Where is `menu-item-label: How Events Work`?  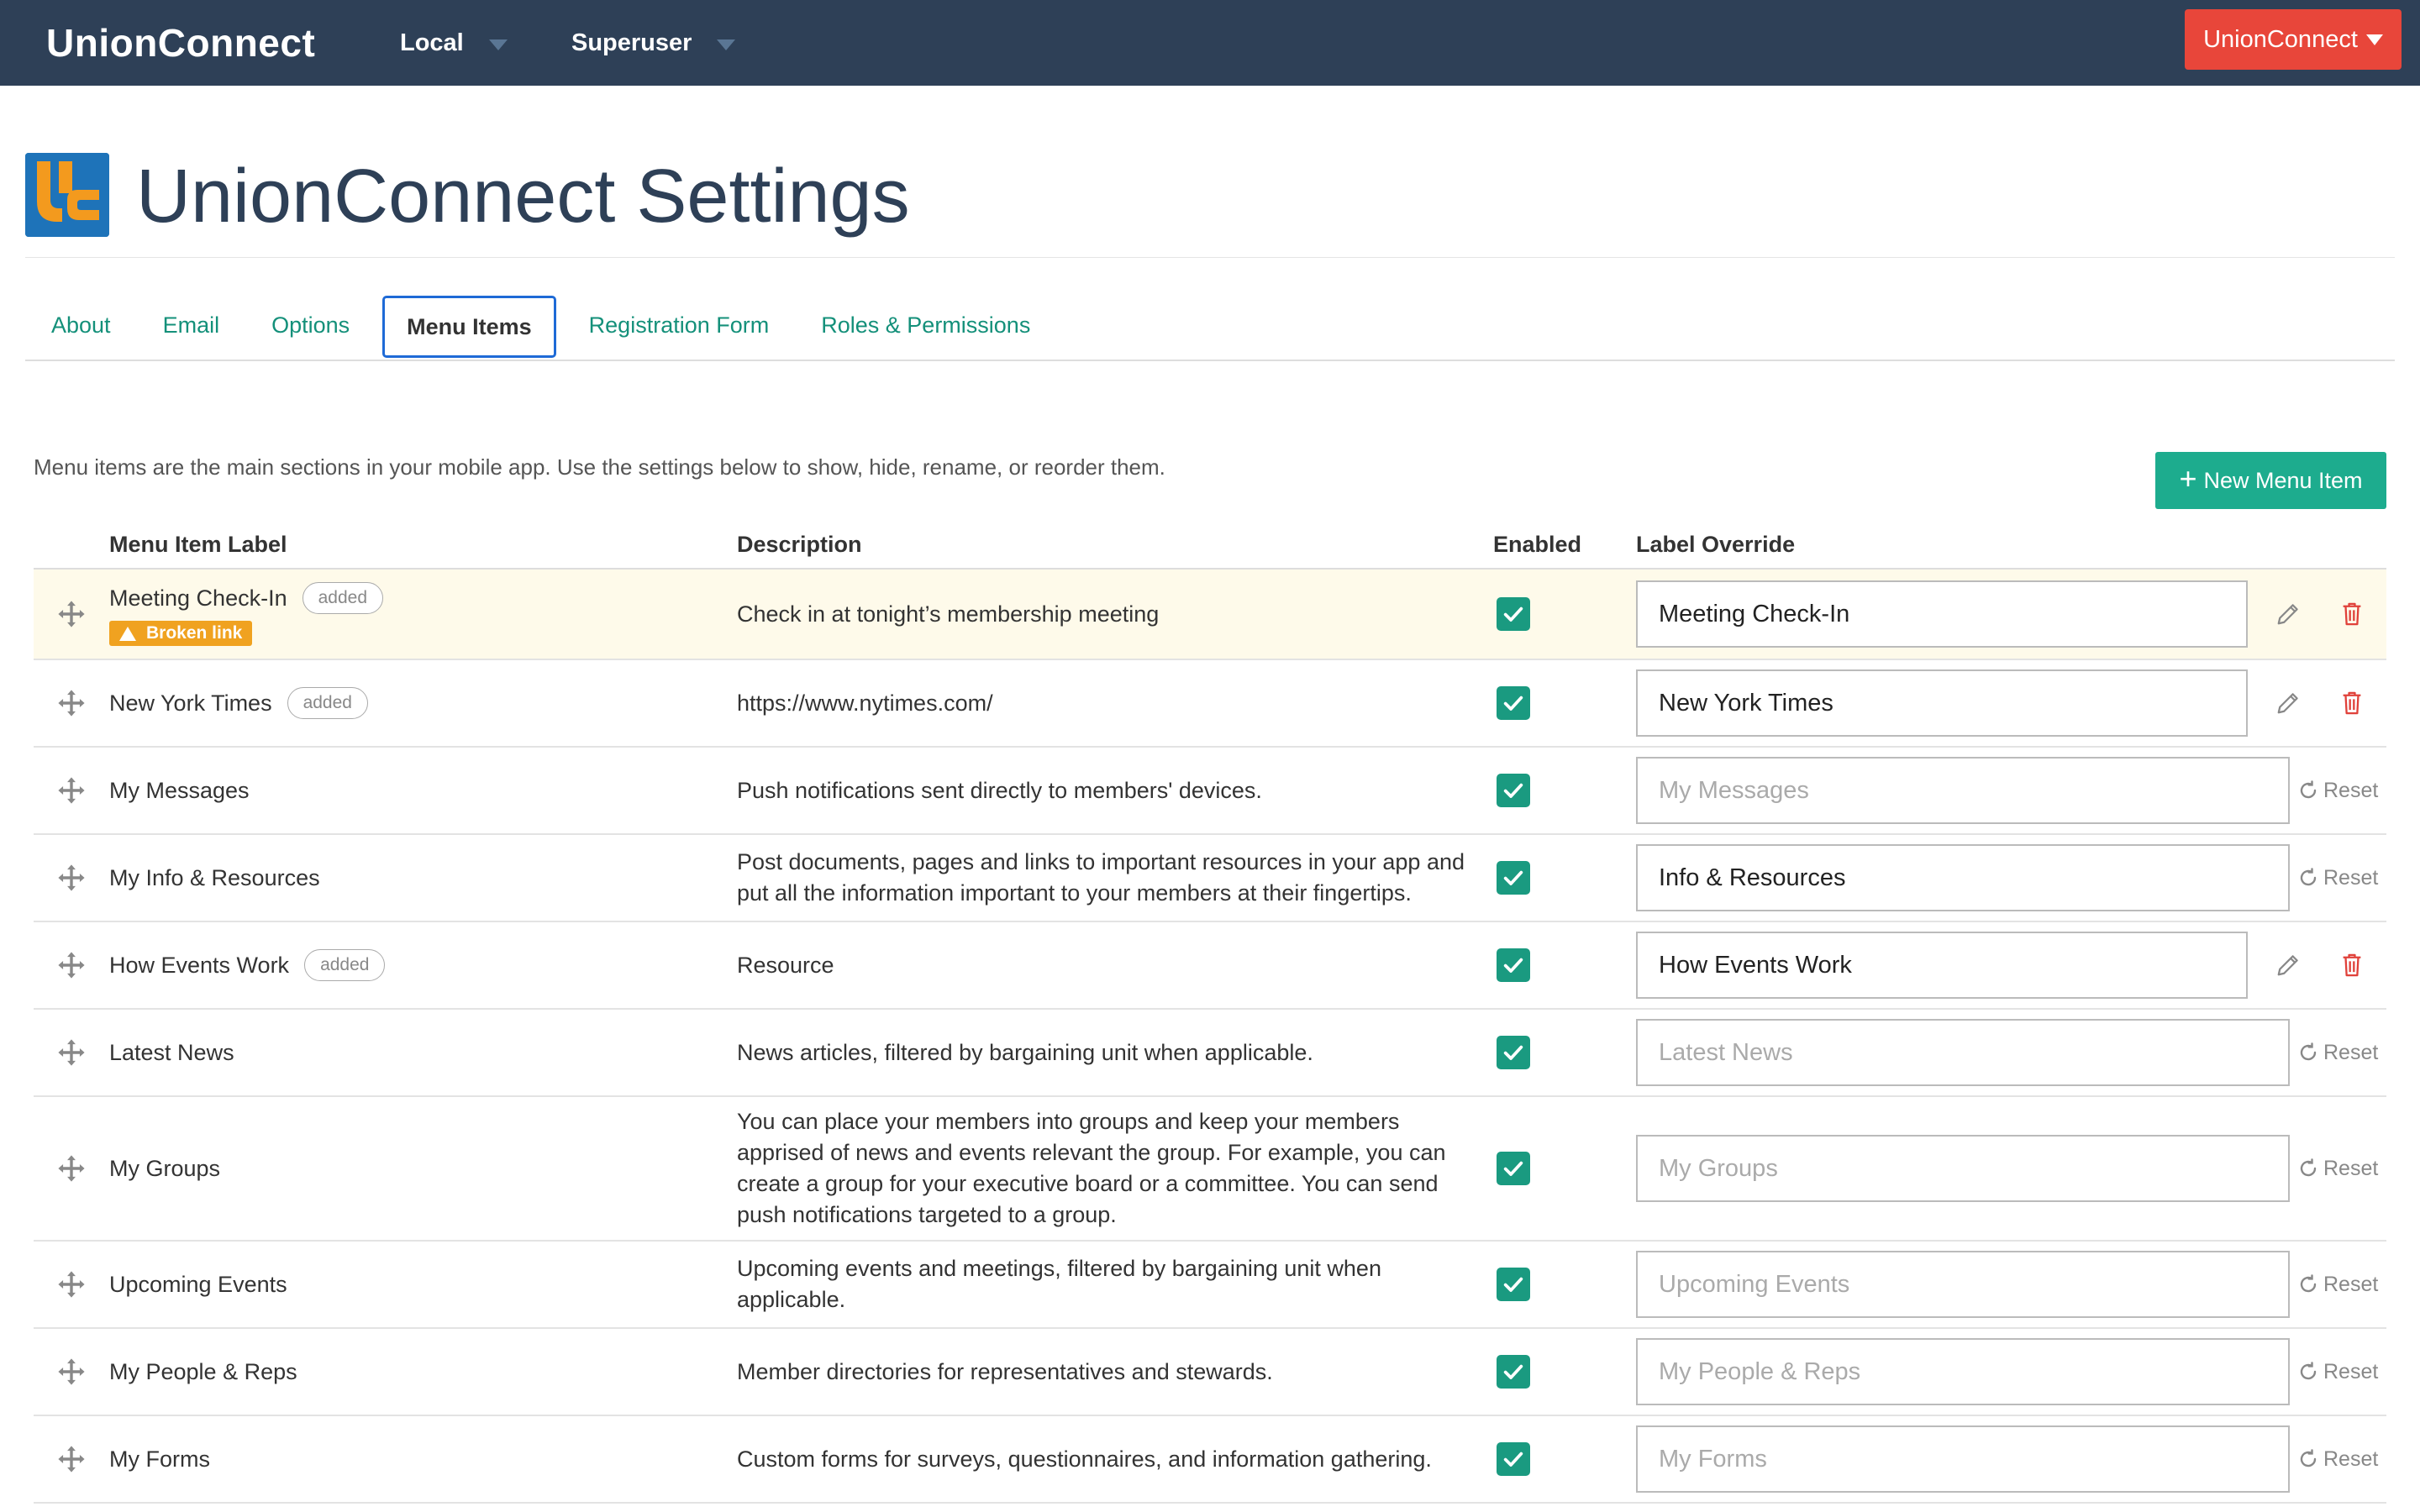
menu-item-label: How Events Work is located at coordinates (199, 965).